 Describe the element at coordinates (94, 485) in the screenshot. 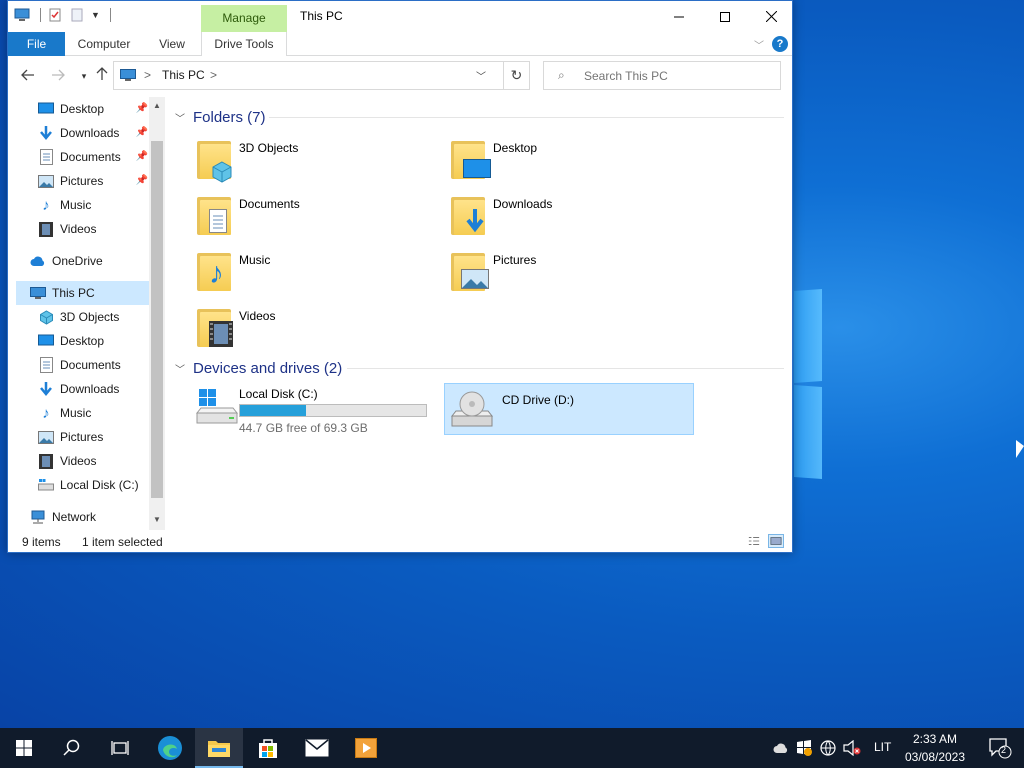

I see `sidebar-item-local-disk: Local Disk (C:)` at that location.